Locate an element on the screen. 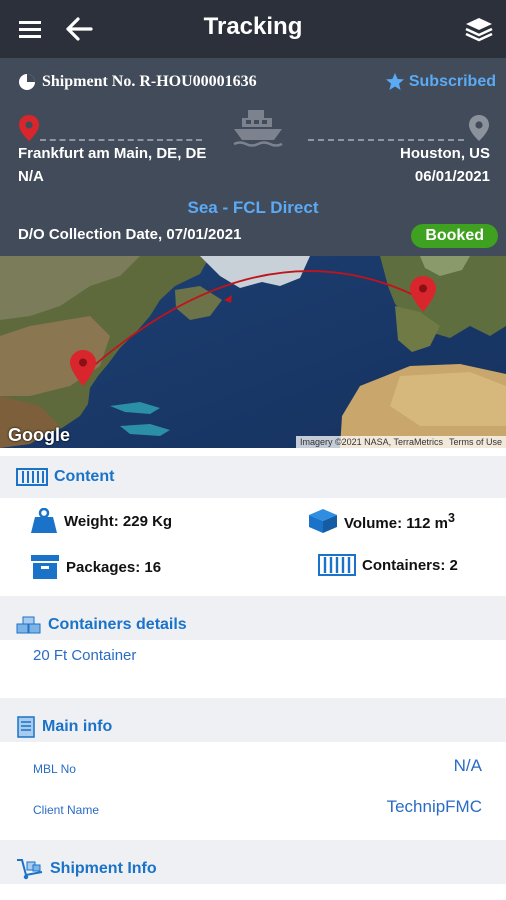 This screenshot has height=900, width=506. containers-stat: Containers: 2 is located at coordinates (388, 565).